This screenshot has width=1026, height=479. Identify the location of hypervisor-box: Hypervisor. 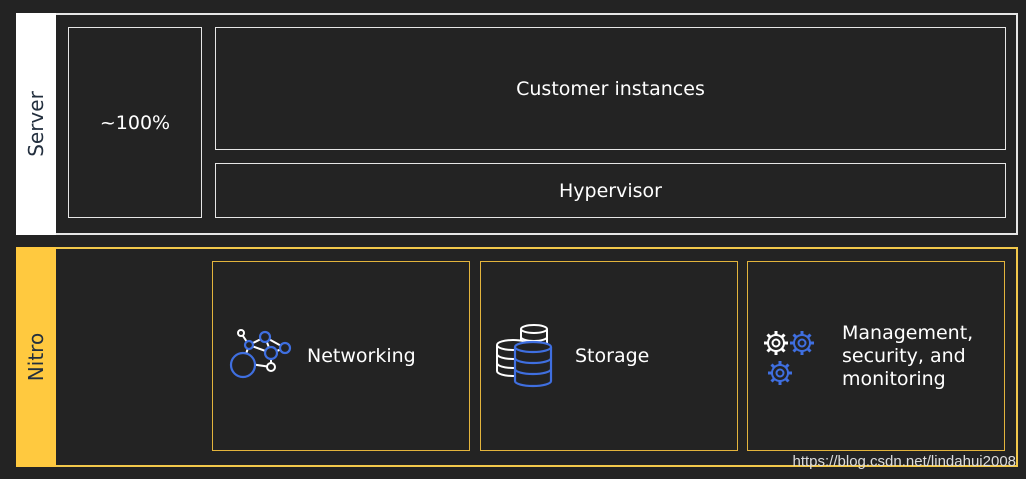
(610, 190).